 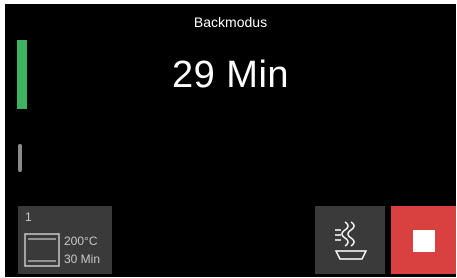 I want to click on oven-icon, so click(x=42, y=250).